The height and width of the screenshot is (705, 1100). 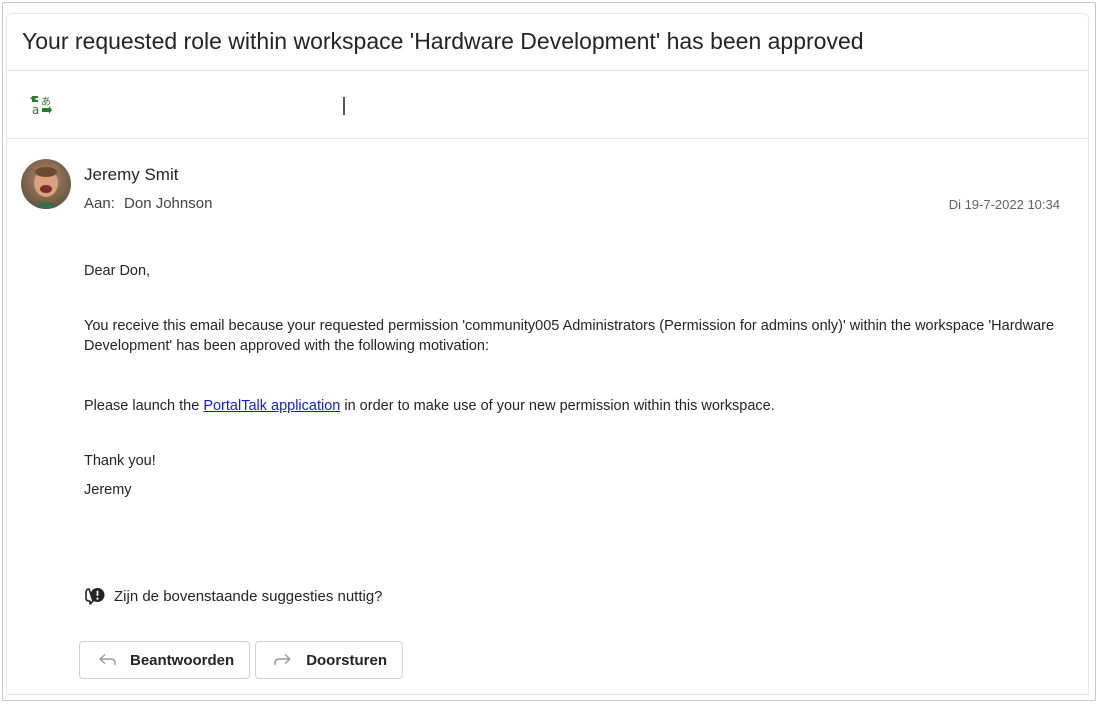 I want to click on greeting: Dear Don,, so click(x=117, y=271).